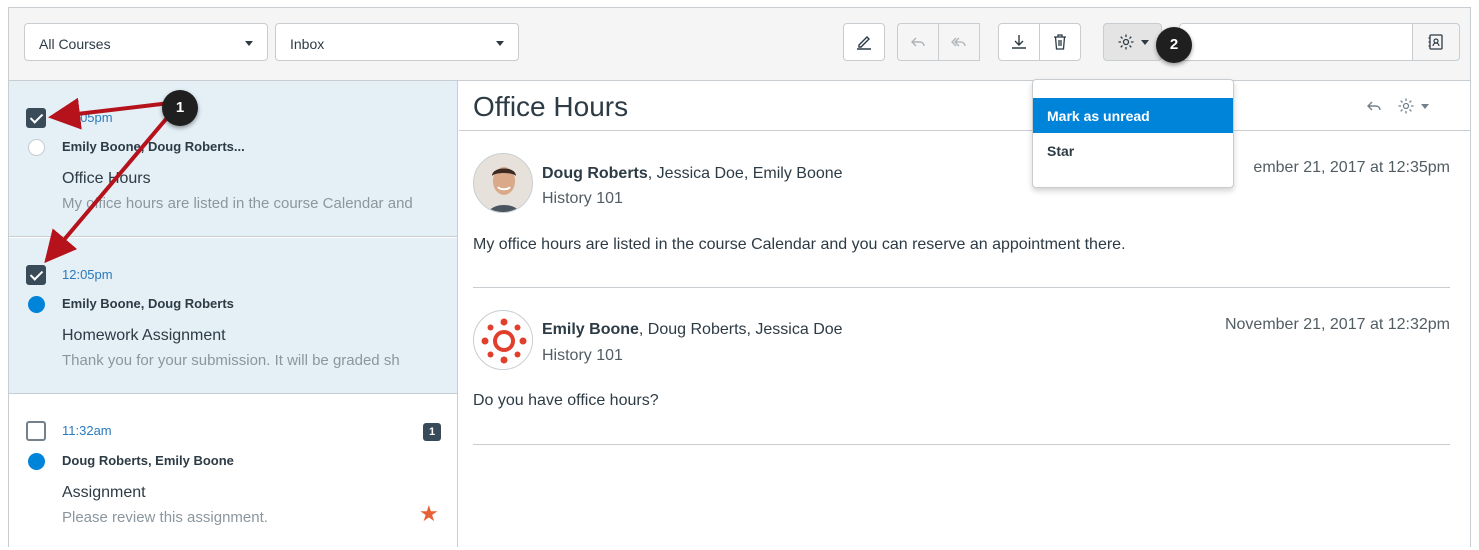 Image resolution: width=1479 pixels, height=550 pixels. I want to click on reply-all-button, so click(959, 42).